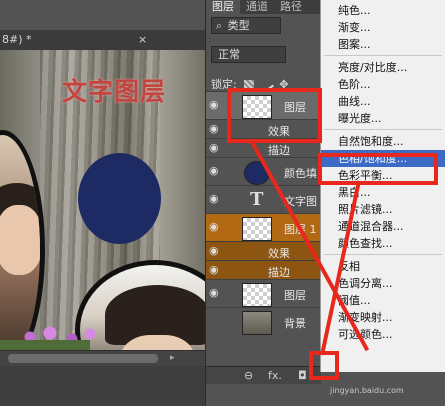 The width and height of the screenshot is (445, 406). What do you see at coordinates (257, 7) in the screenshot?
I see `tab-channels: 通道` at bounding box center [257, 7].